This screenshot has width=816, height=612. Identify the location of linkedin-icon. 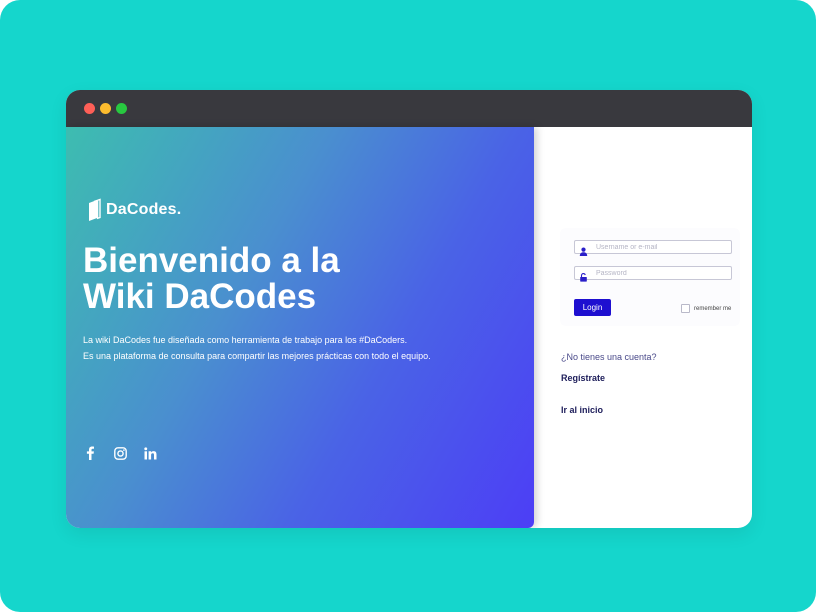
(150, 453).